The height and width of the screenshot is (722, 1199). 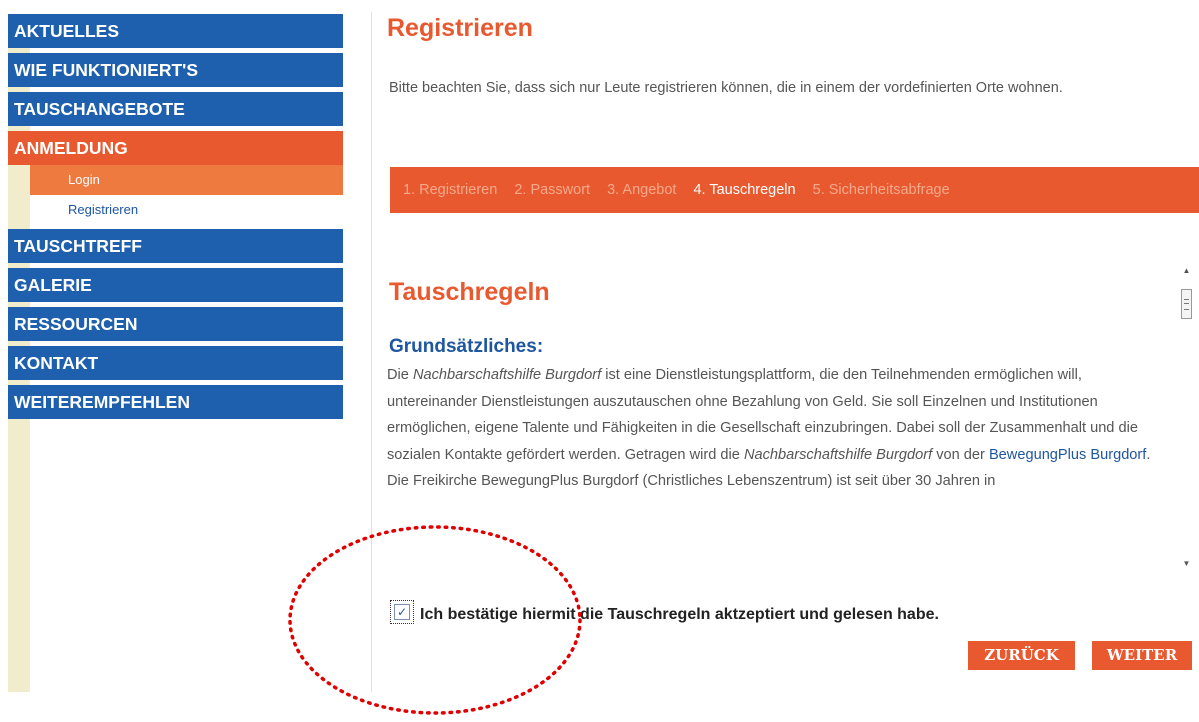 I want to click on step-passwort: 2. Passwort, so click(x=552, y=190).